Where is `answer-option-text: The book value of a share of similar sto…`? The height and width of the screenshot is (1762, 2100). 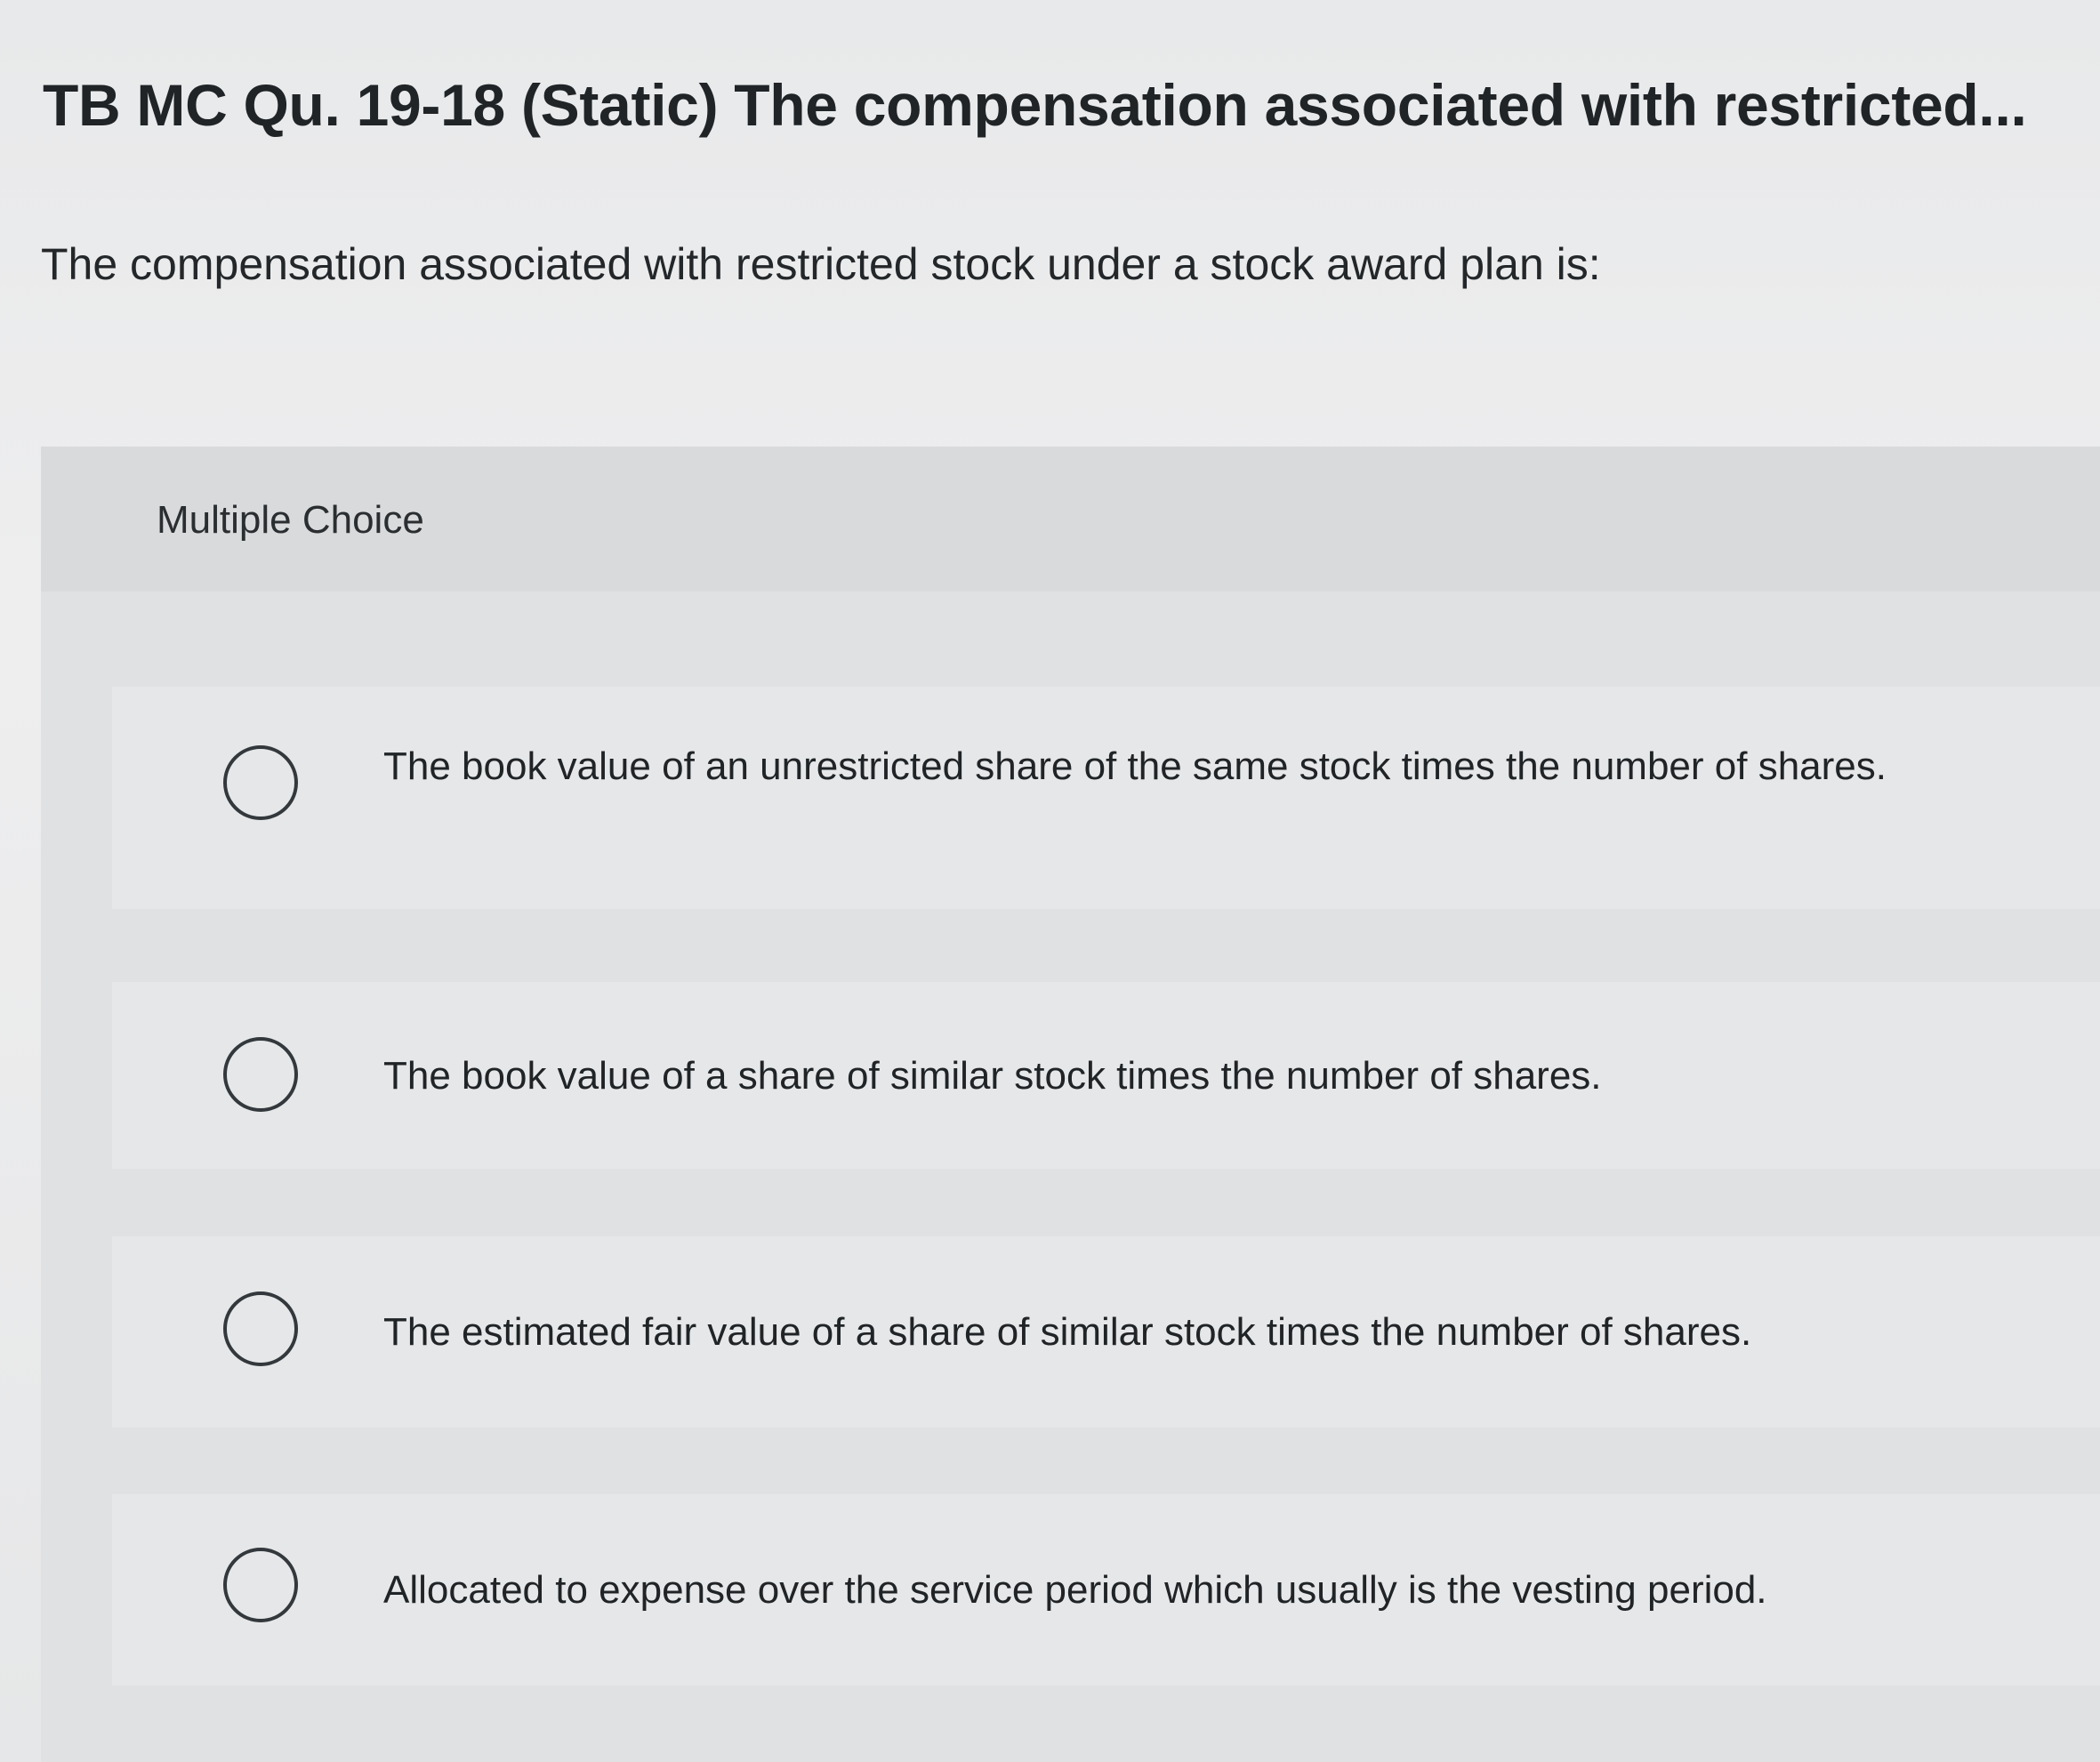 answer-option-text: The book value of a share of similar sto… is located at coordinates (992, 1076).